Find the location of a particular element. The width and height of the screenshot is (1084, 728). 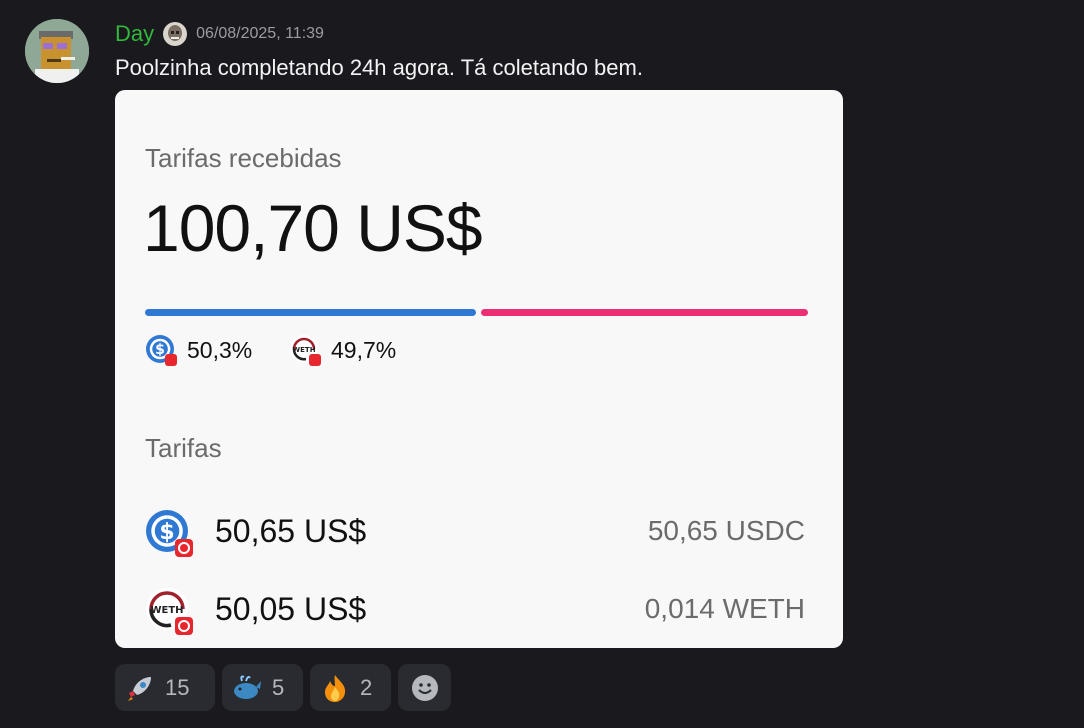

message-timestamp: 06/08/2025, 11:39 is located at coordinates (260, 33).